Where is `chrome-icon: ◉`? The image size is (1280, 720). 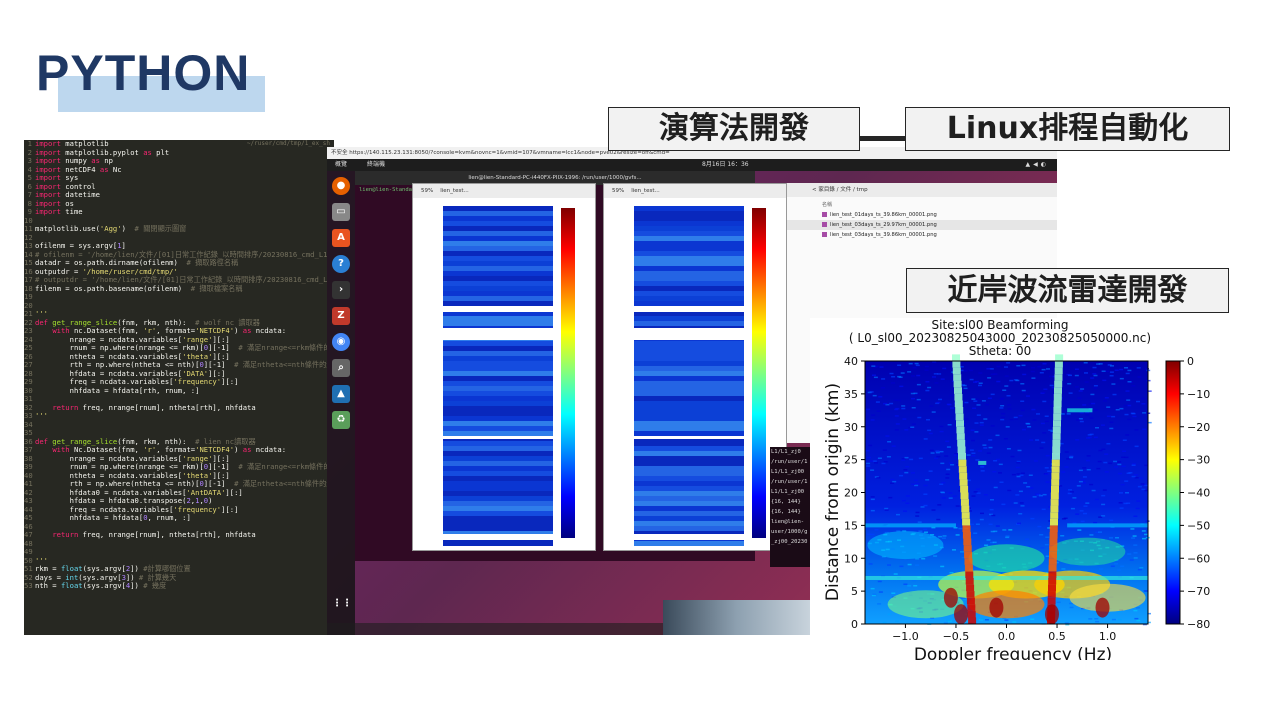
chrome-icon: ◉ is located at coordinates (341, 342).